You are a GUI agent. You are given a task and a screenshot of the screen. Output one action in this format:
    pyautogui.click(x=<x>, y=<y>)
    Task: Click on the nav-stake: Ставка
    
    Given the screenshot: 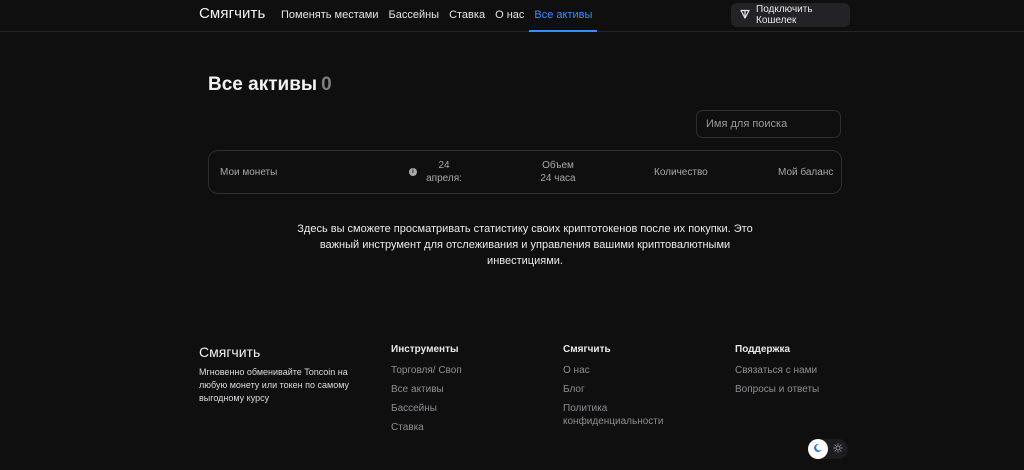 What is the action you would take?
    pyautogui.click(x=467, y=16)
    